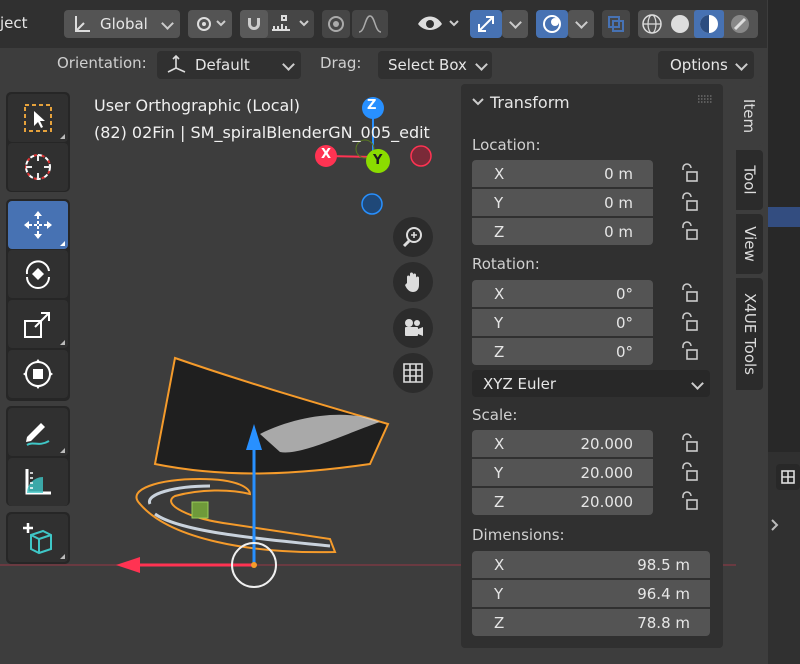  I want to click on gizmo-y-label: Y, so click(378, 160).